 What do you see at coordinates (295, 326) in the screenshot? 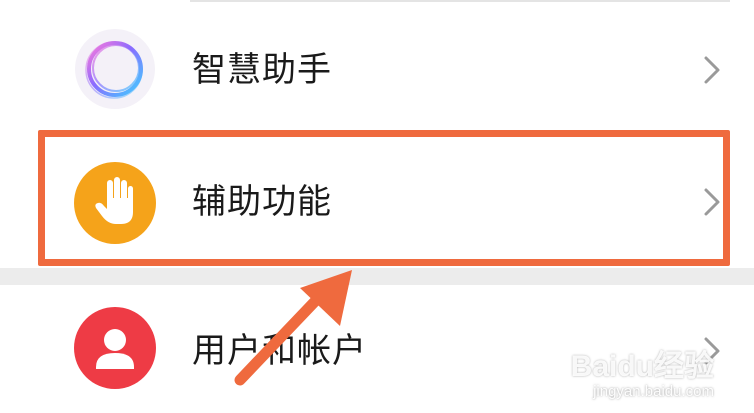
I see `pointer-arrow-icon` at bounding box center [295, 326].